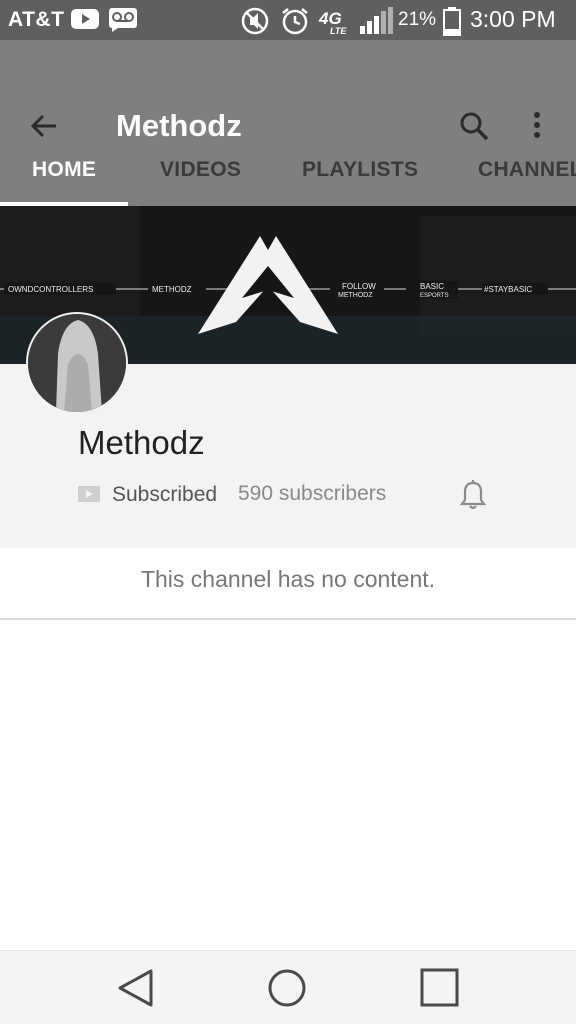 The height and width of the screenshot is (1024, 576). Describe the element at coordinates (434, 296) in the screenshot. I see `banner-text-esports: ESPORTS` at that location.